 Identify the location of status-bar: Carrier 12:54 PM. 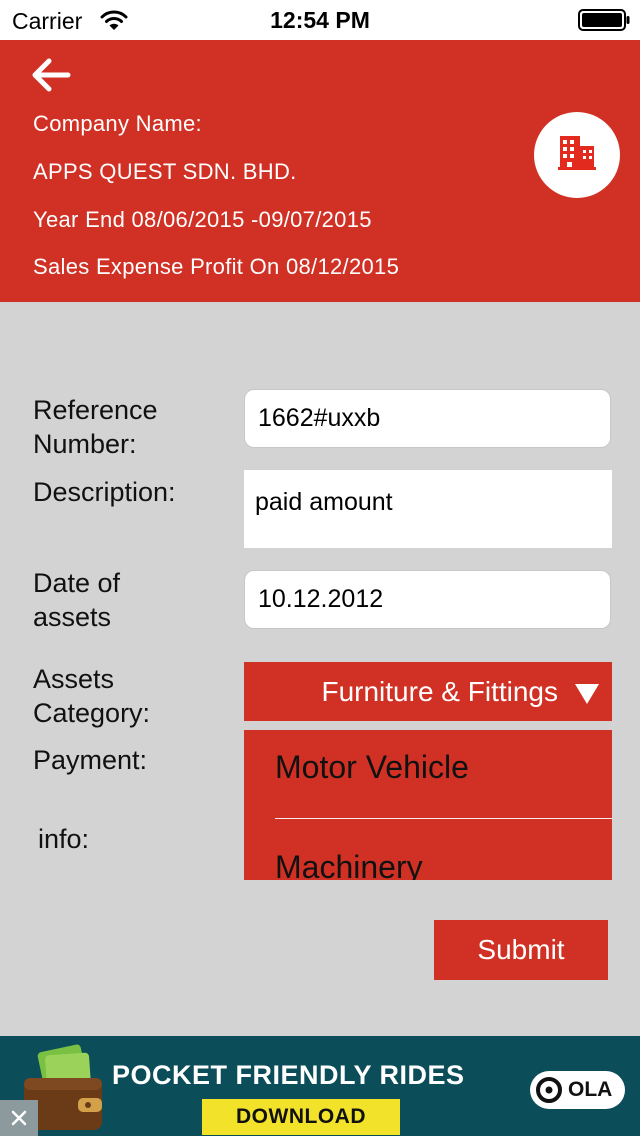
(320, 20).